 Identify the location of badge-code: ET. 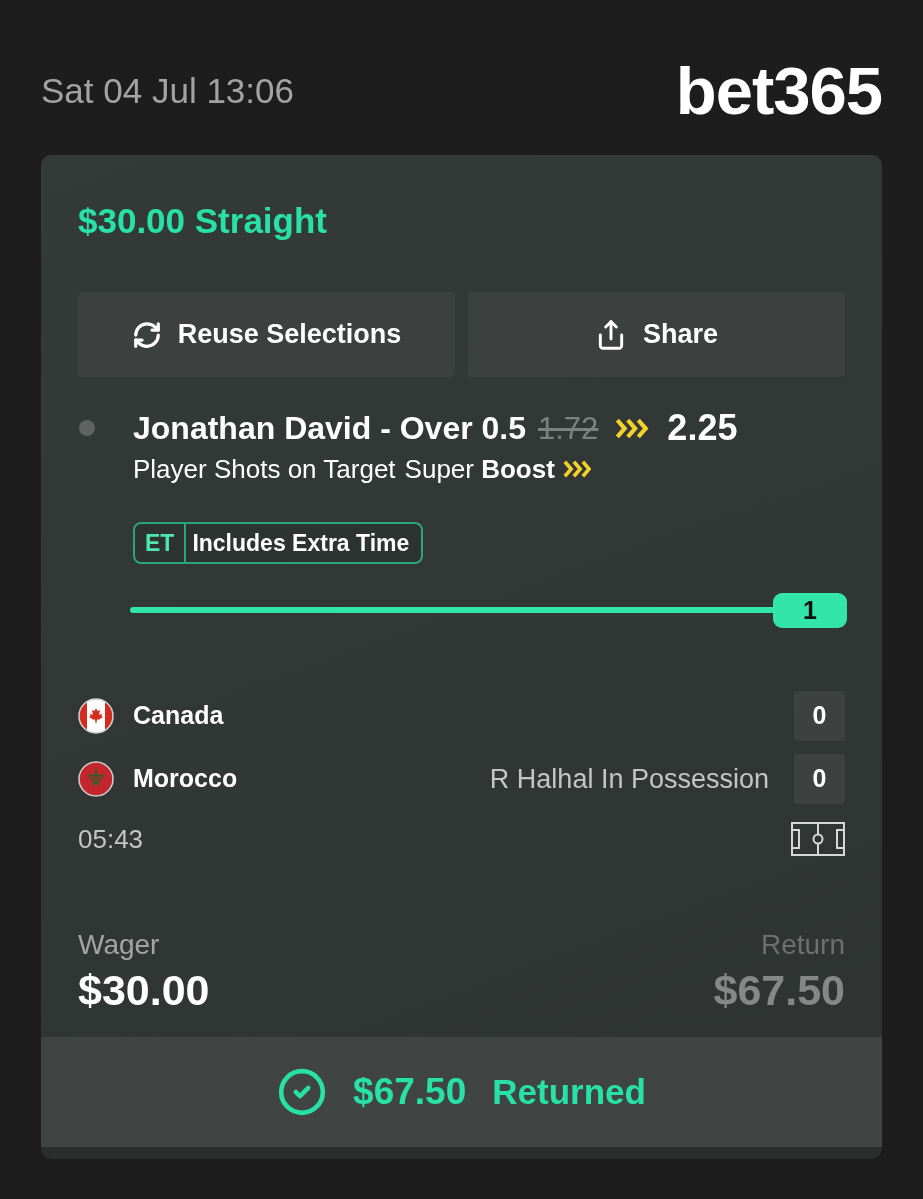
(161, 543).